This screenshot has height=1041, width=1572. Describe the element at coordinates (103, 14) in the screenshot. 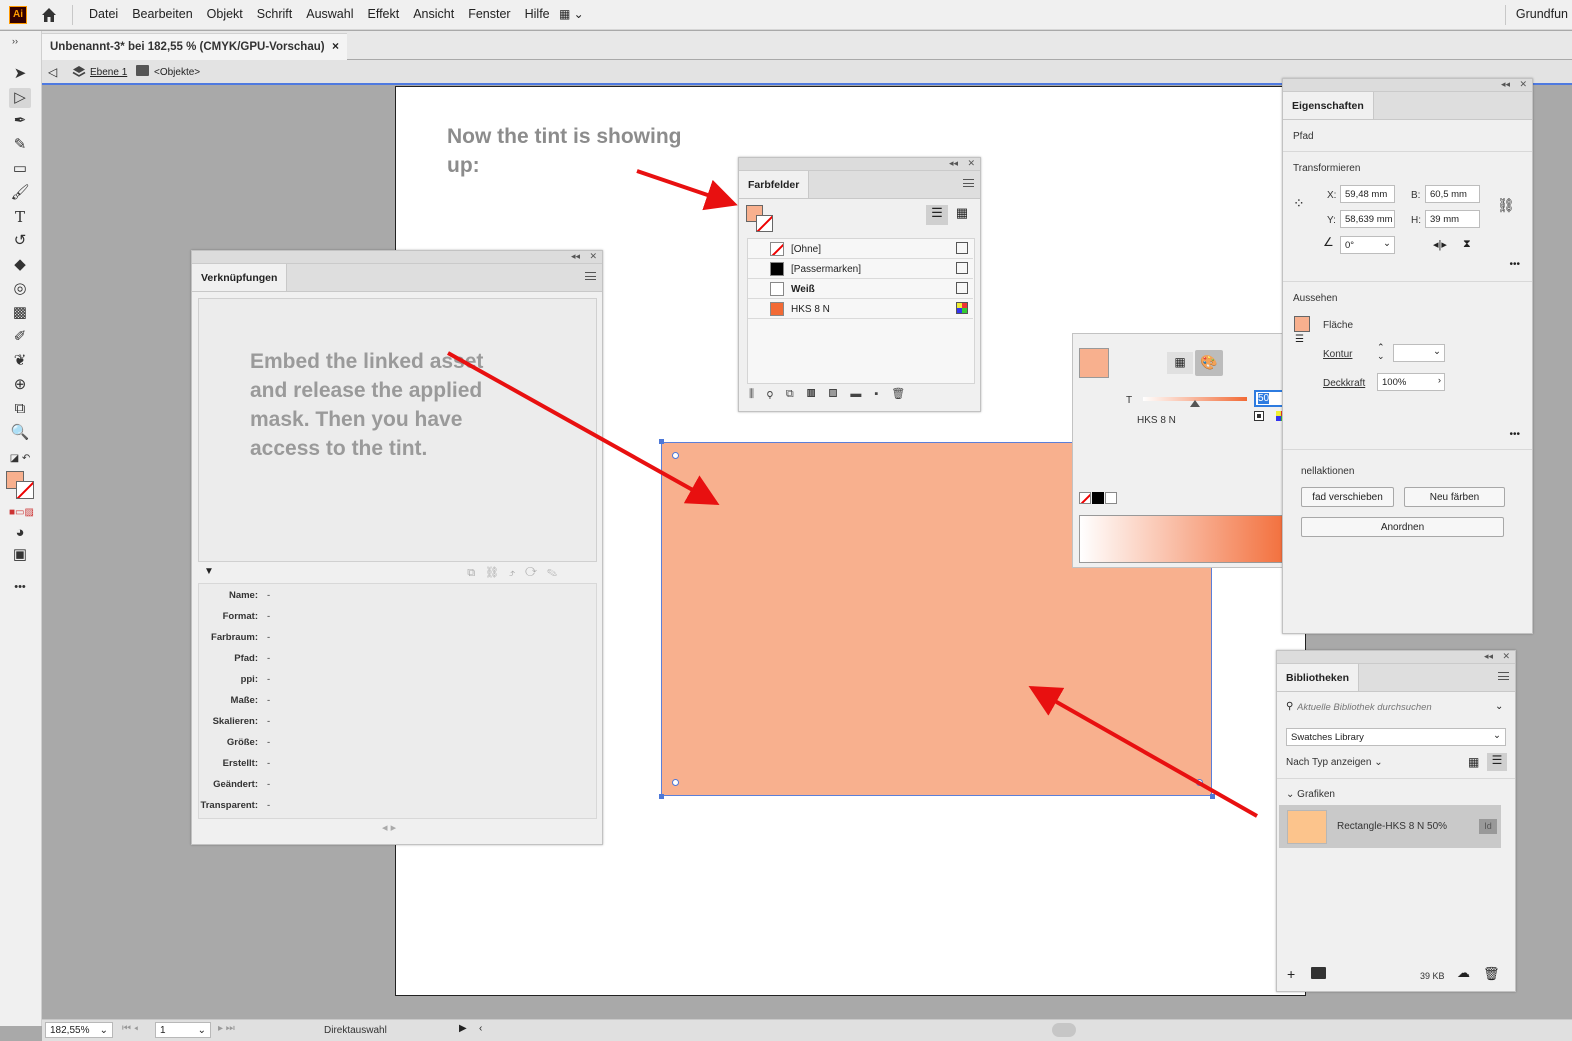

I see `menu-0: Datei` at that location.